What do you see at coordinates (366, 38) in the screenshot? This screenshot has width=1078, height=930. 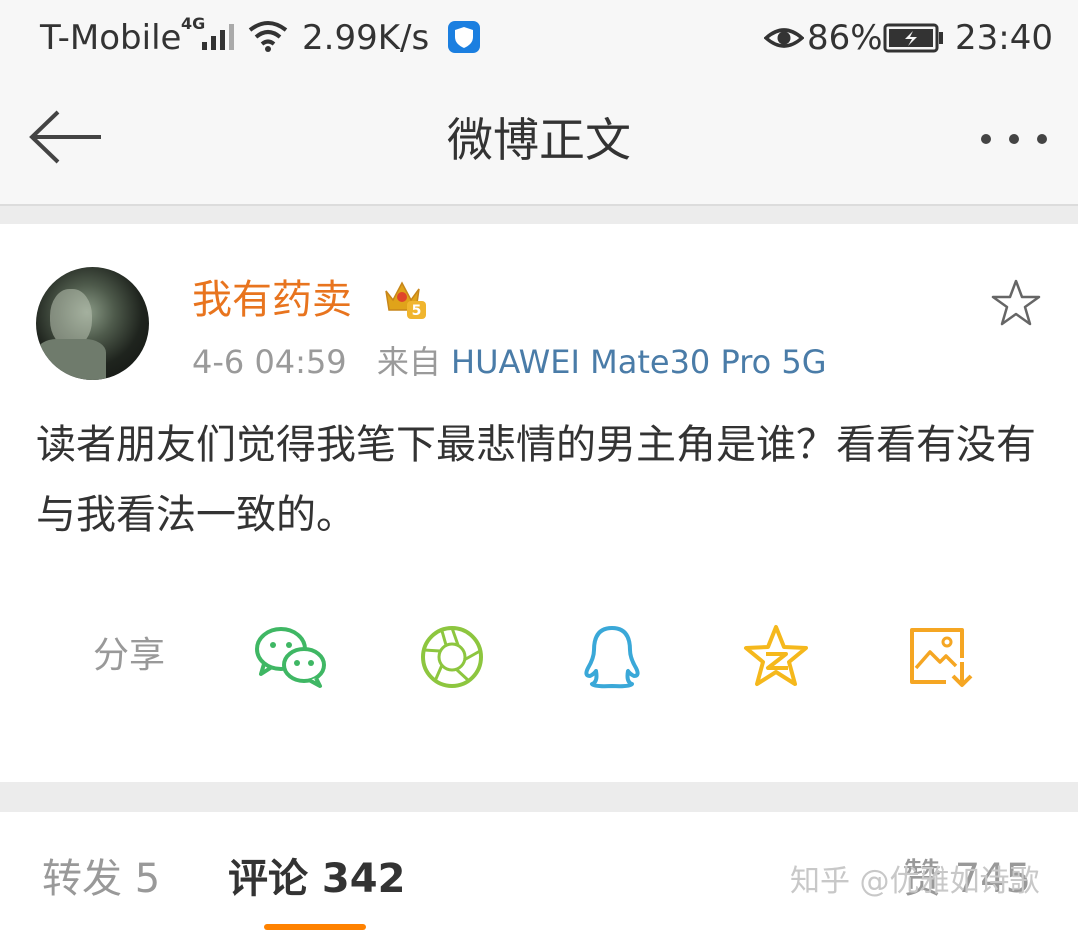 I see `network-speed: 2.99K/s` at bounding box center [366, 38].